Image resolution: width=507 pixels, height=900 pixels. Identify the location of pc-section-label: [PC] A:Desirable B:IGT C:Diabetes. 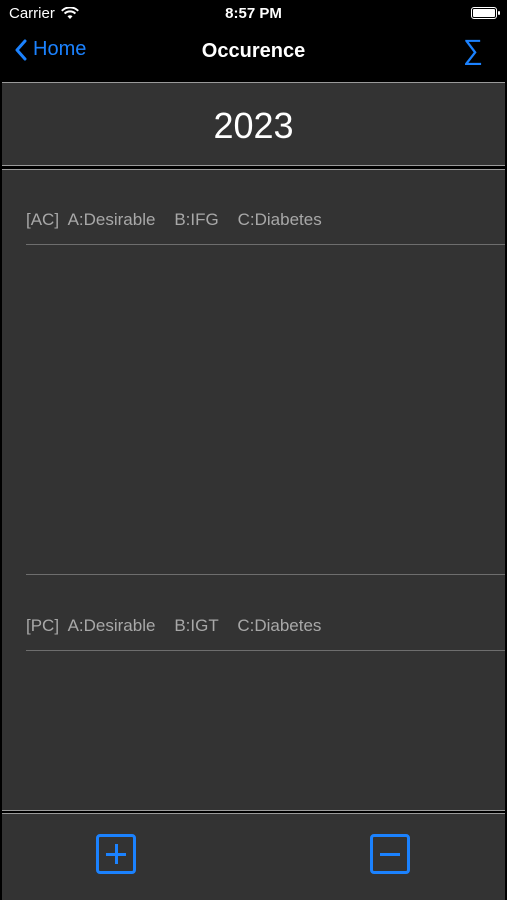
(174, 625).